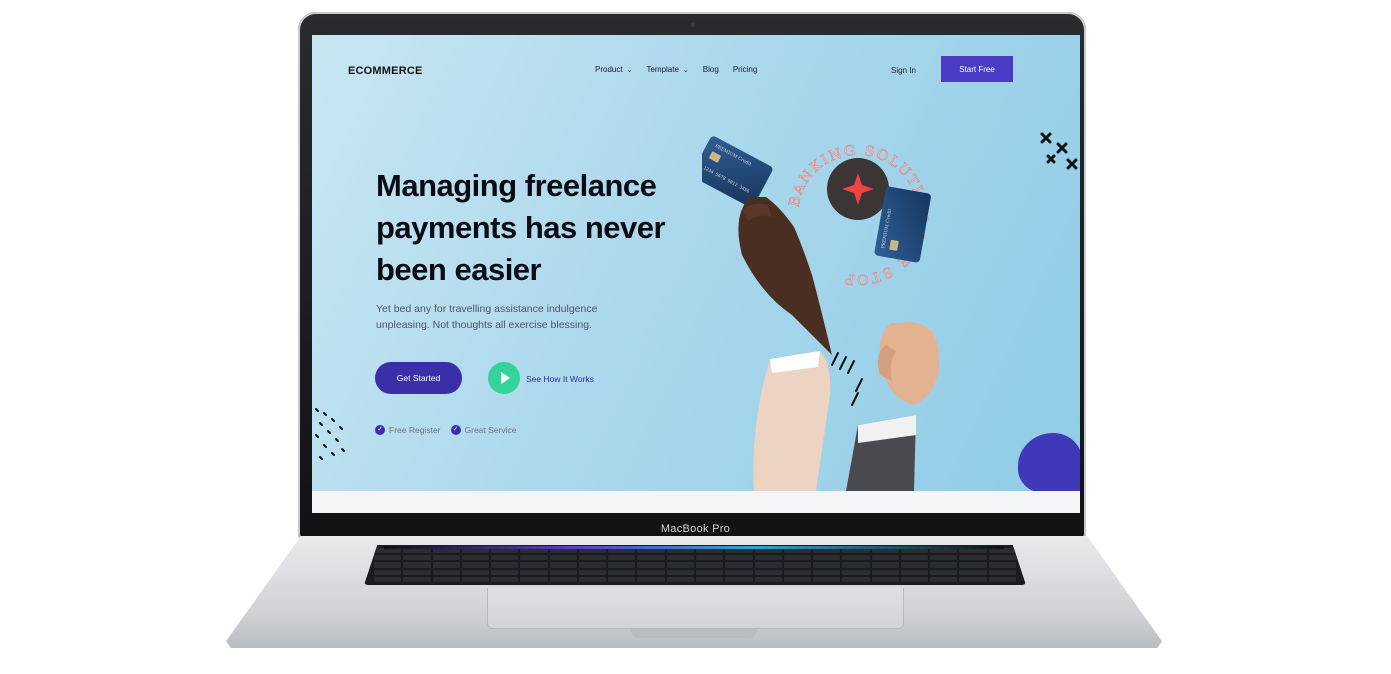 This screenshot has width=1391, height=674. Describe the element at coordinates (504, 378) in the screenshot. I see `play-video-button` at that location.